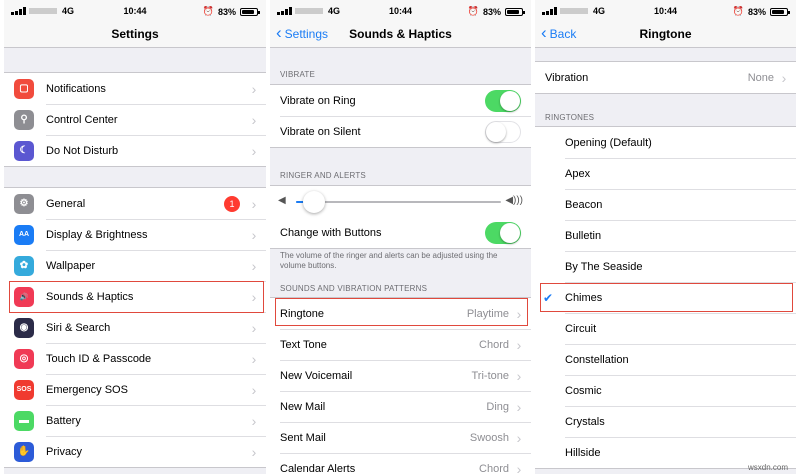  Describe the element at coordinates (318, 468) in the screenshot. I see `row-label: Calendar Alerts` at that location.